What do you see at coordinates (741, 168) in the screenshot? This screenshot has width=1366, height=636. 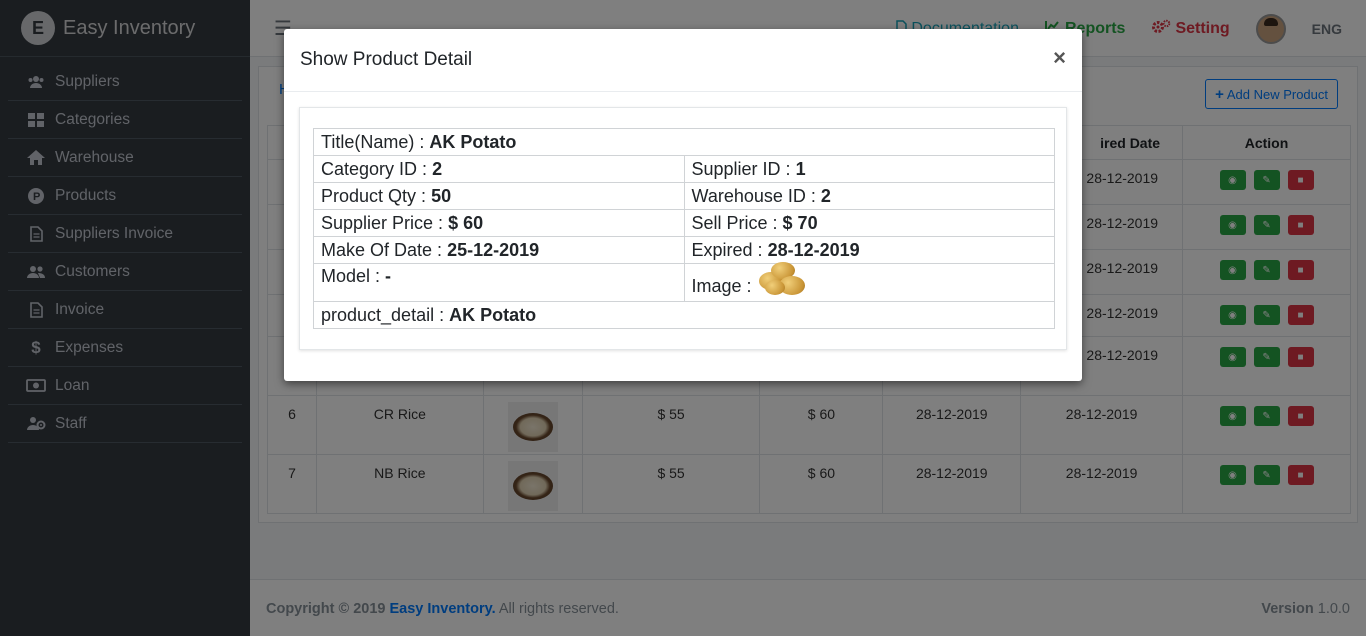 I see `supplier-label: Supplier ID :` at bounding box center [741, 168].